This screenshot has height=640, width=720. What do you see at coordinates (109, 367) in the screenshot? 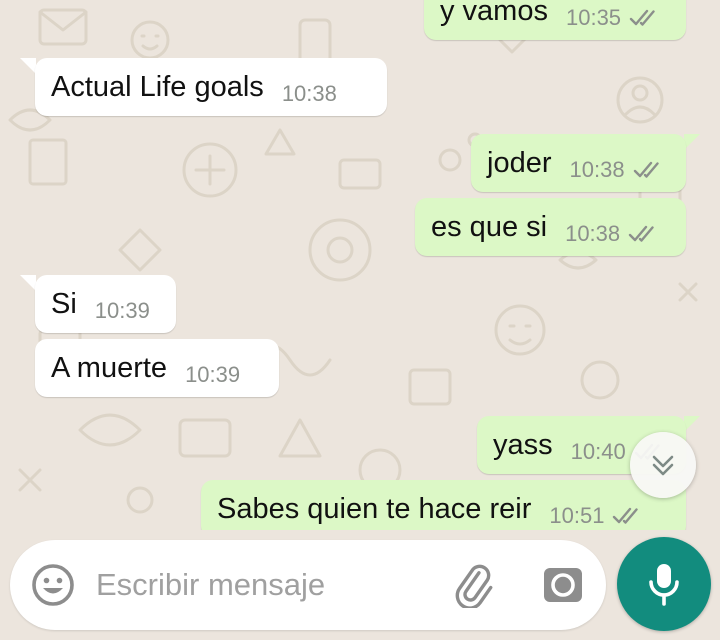
I see `message-text: A muerte` at bounding box center [109, 367].